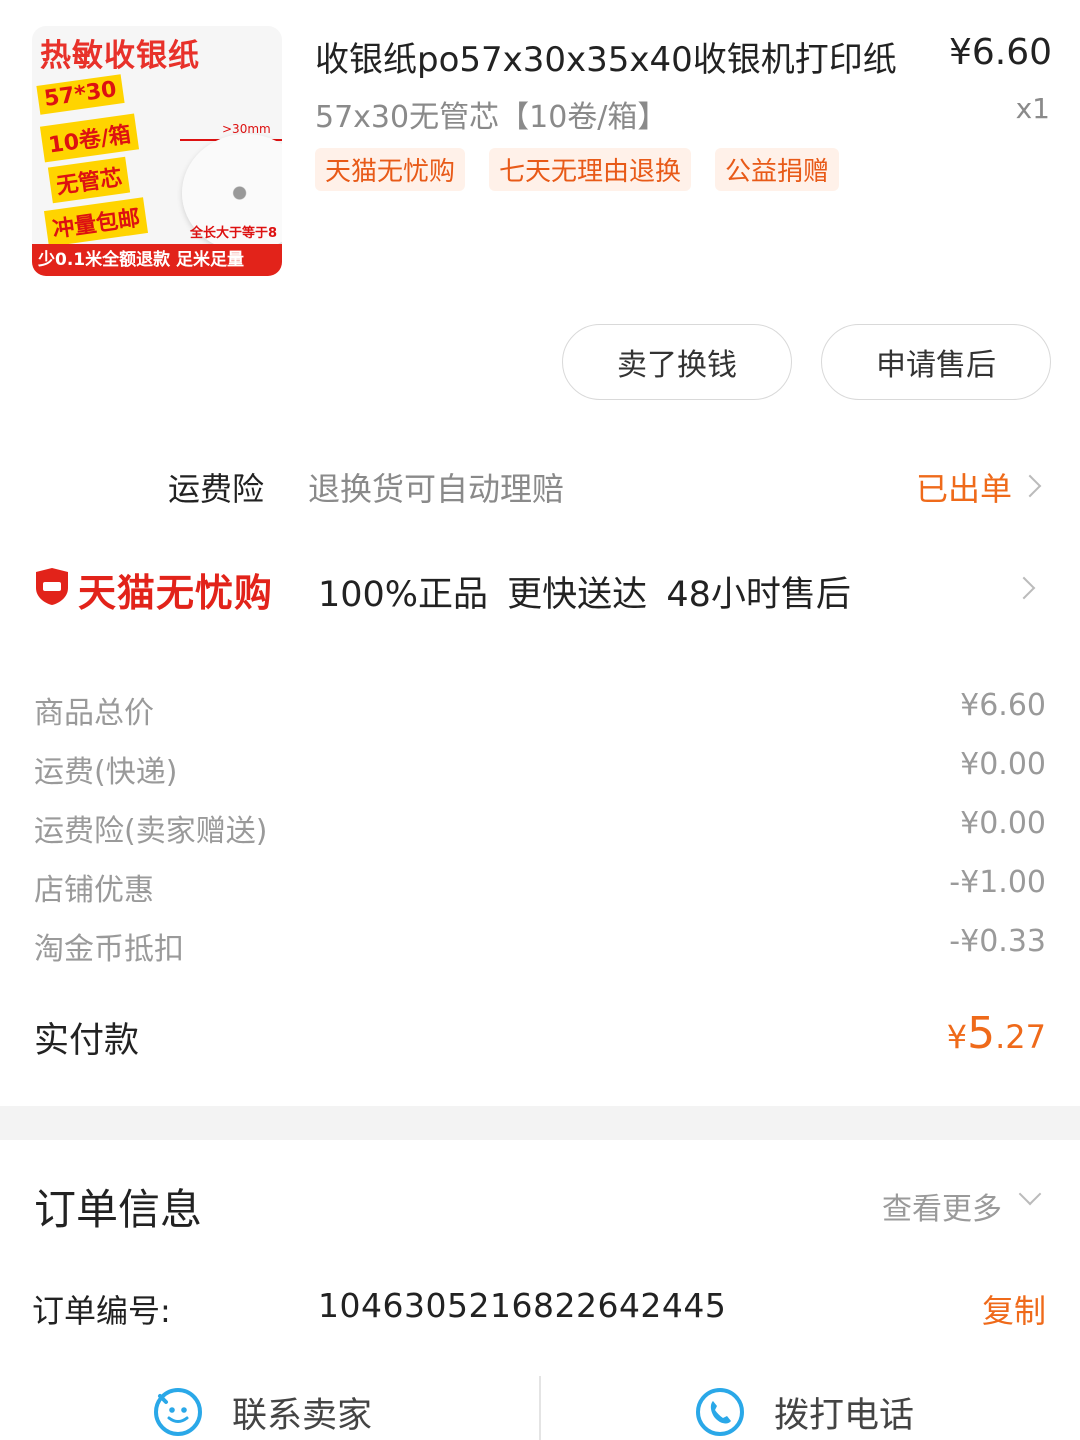 The image size is (1080, 1440). I want to click on product-spec: 57x30无管芯【10卷/箱】, so click(491, 117).